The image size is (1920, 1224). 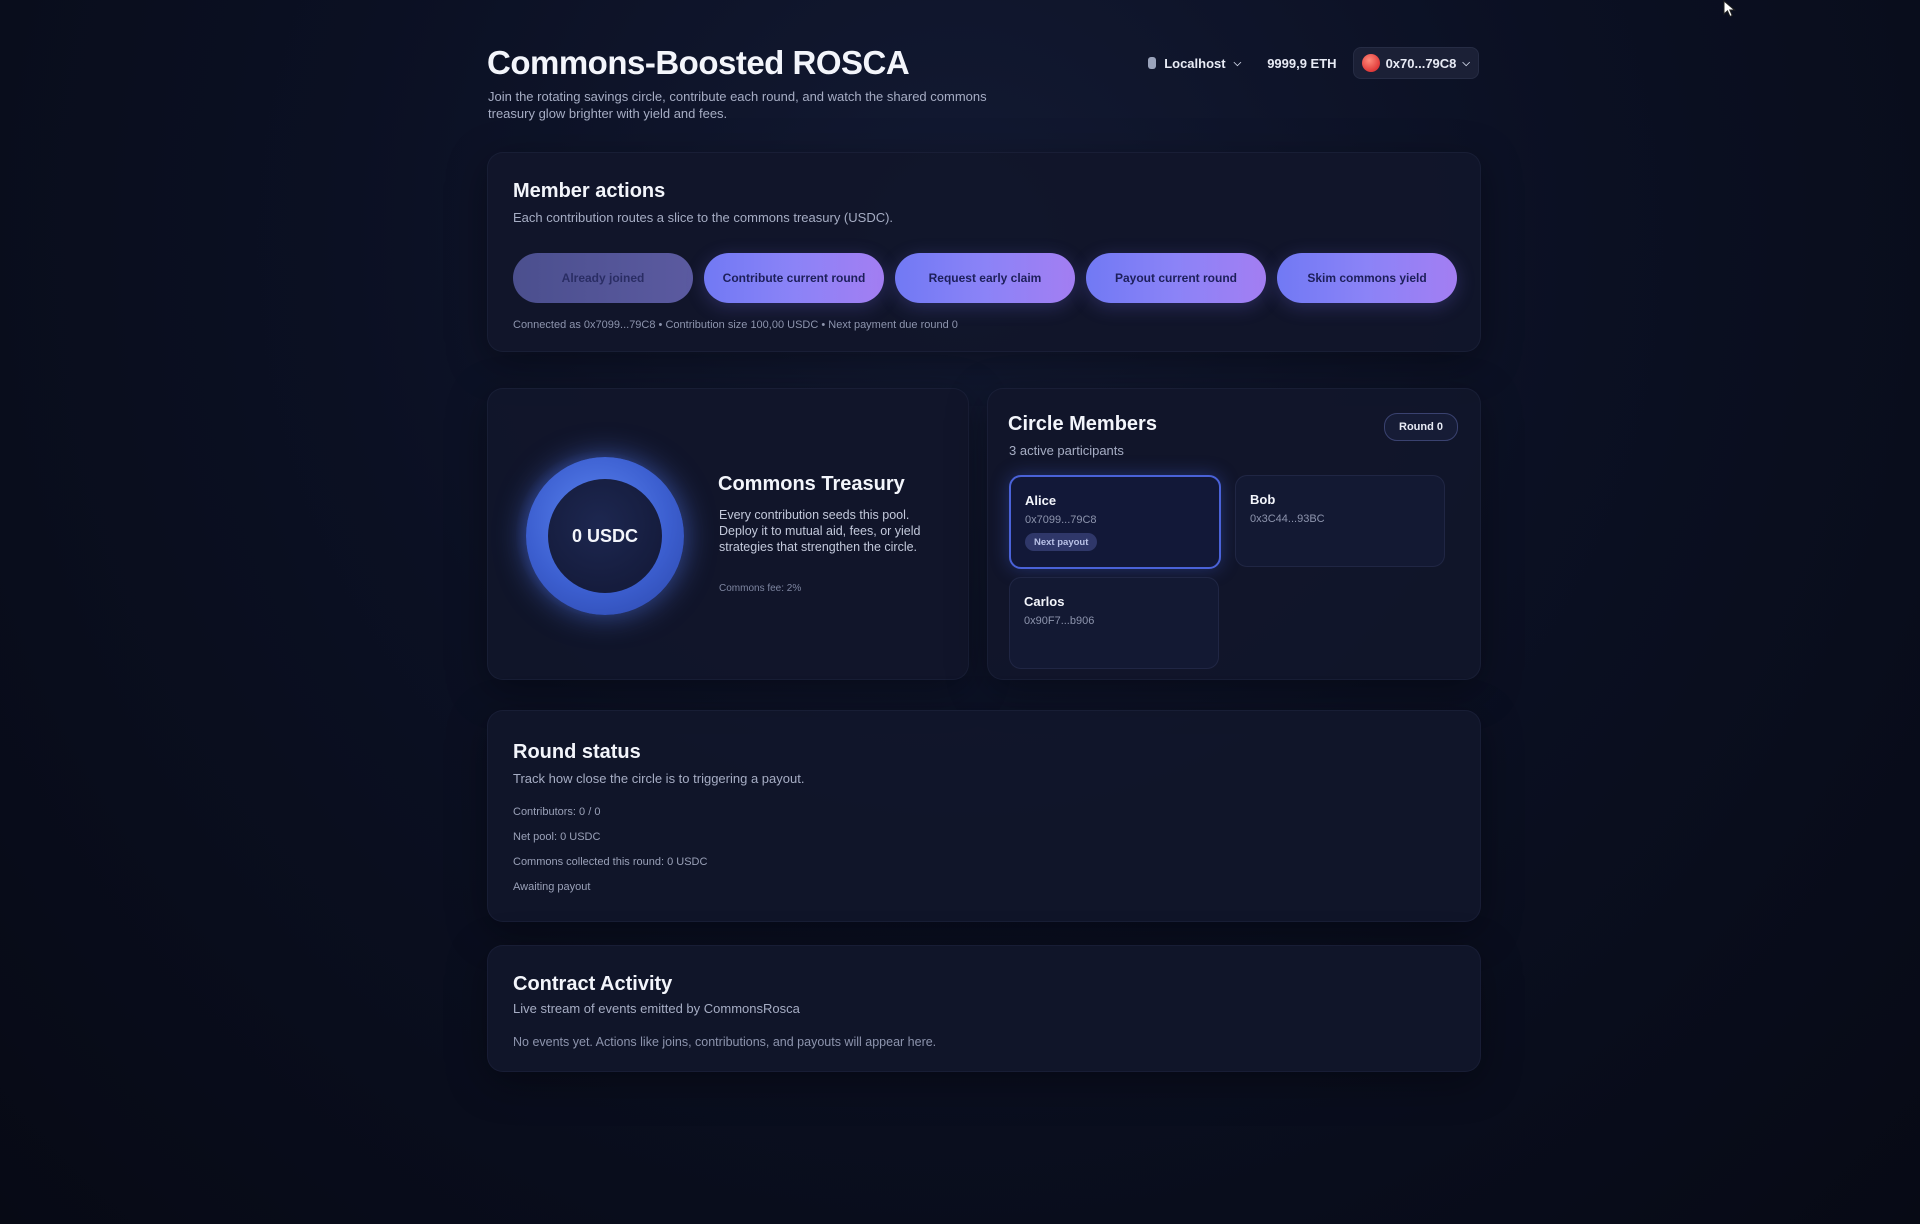 What do you see at coordinates (1421, 427) in the screenshot?
I see `round-badge: Round 0` at bounding box center [1421, 427].